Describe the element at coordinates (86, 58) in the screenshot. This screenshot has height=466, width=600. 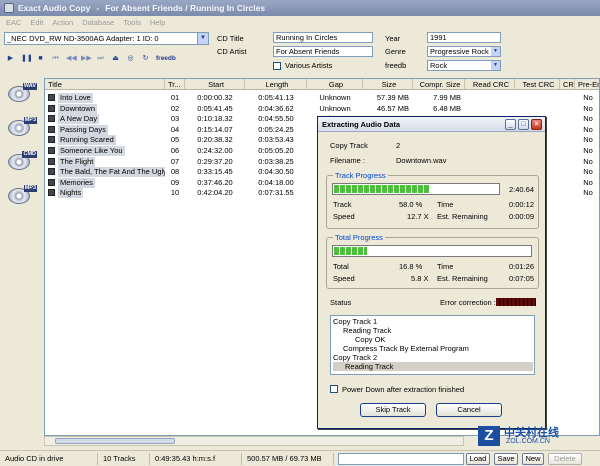
I see `fast-forward-icon: ▶▶` at that location.